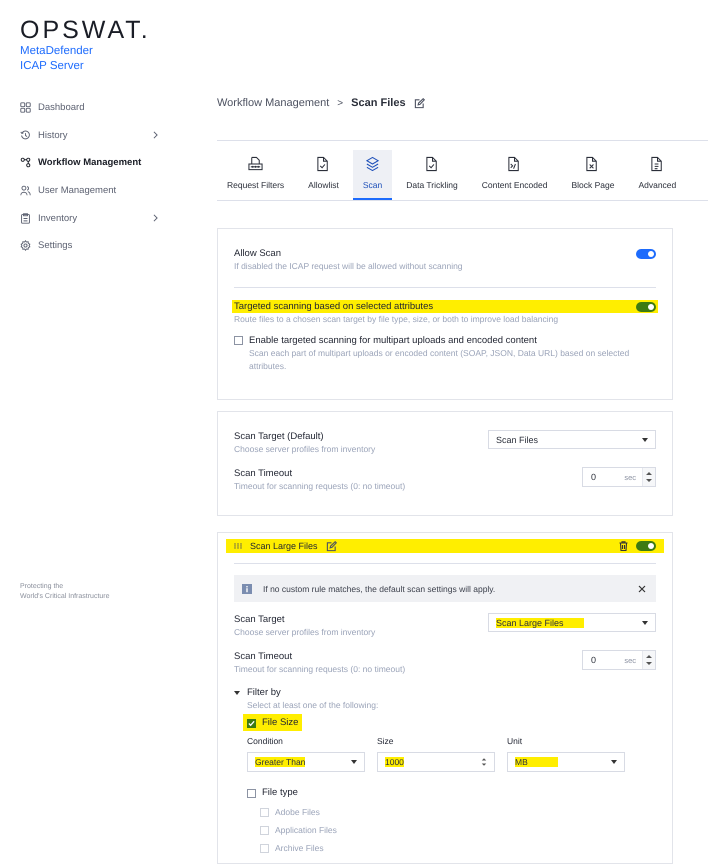  I want to click on setting-label: Targeted scanning based on selected attributes, so click(334, 306).